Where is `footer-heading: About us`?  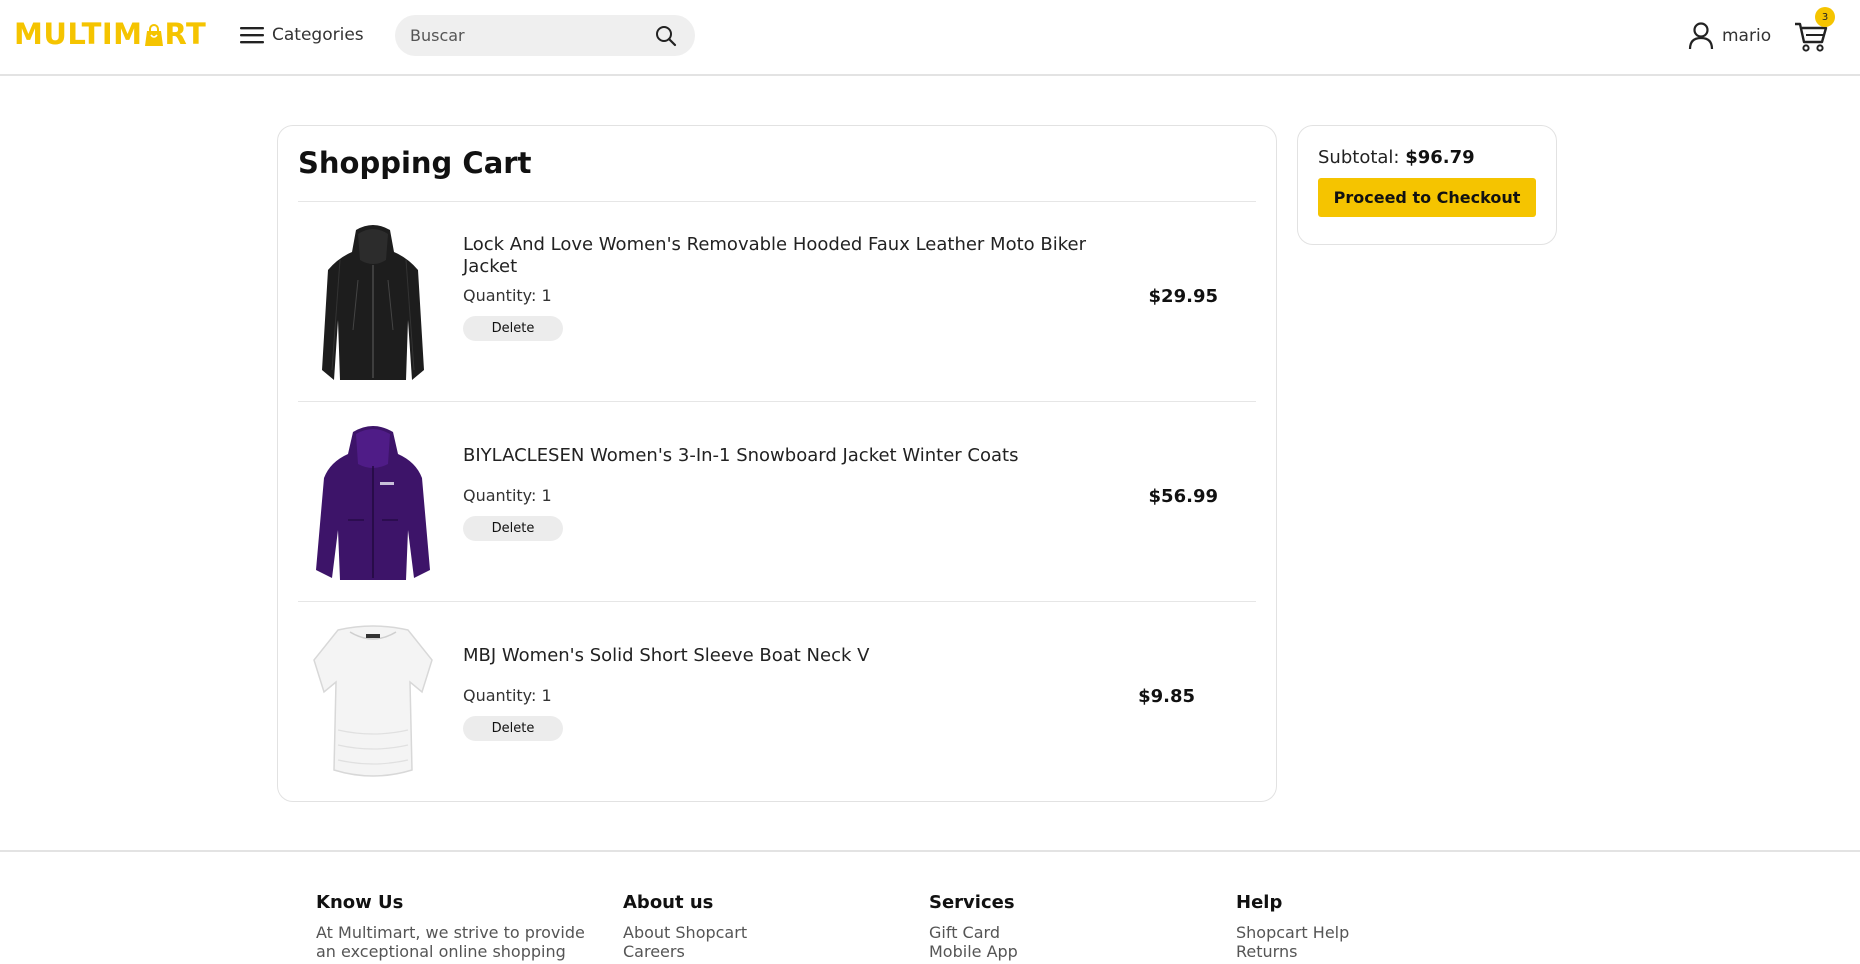
footer-heading: About us is located at coordinates (668, 902).